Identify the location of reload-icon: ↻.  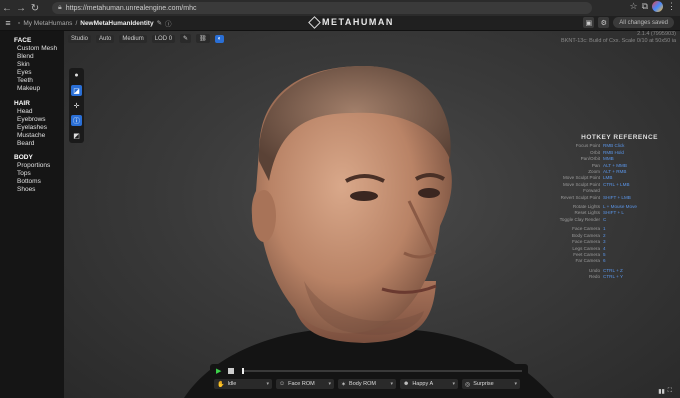
(35, 8).